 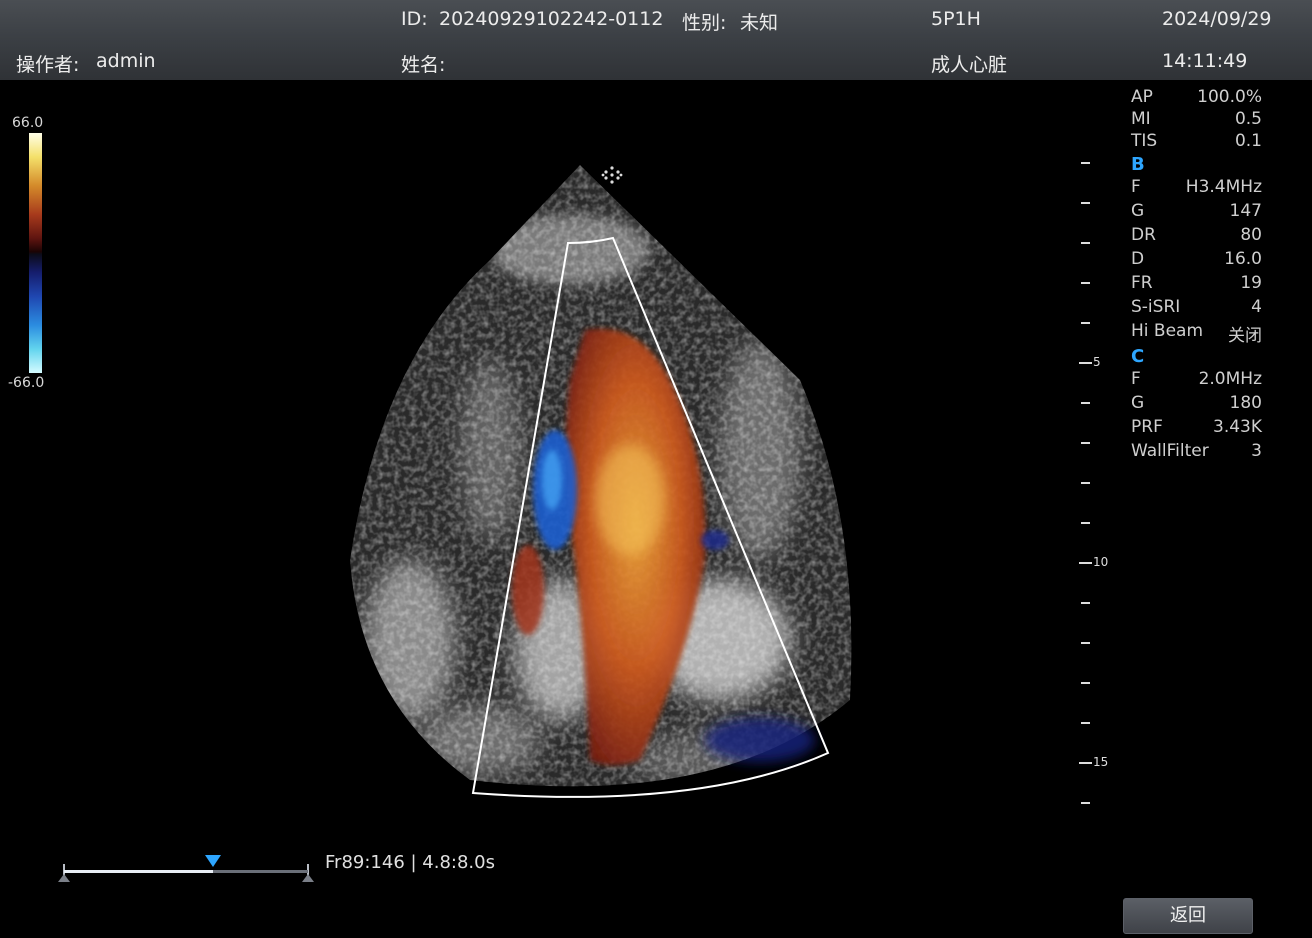 I want to click on param-c-prf: PRF 3.43K, so click(x=1196, y=427).